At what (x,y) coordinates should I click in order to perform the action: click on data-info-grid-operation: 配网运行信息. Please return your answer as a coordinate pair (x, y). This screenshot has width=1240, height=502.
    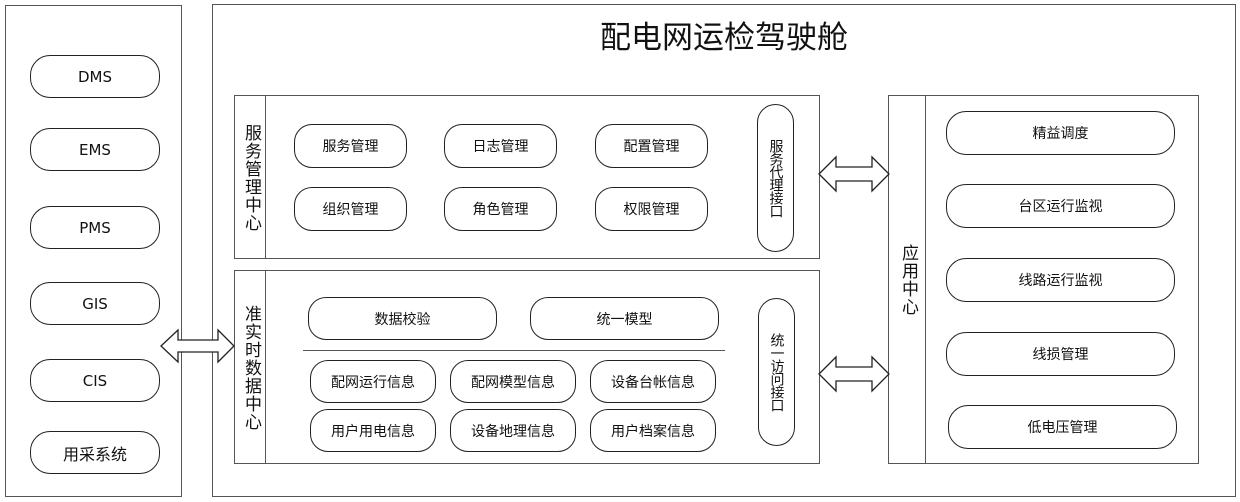
    Looking at the image, I should click on (373, 381).